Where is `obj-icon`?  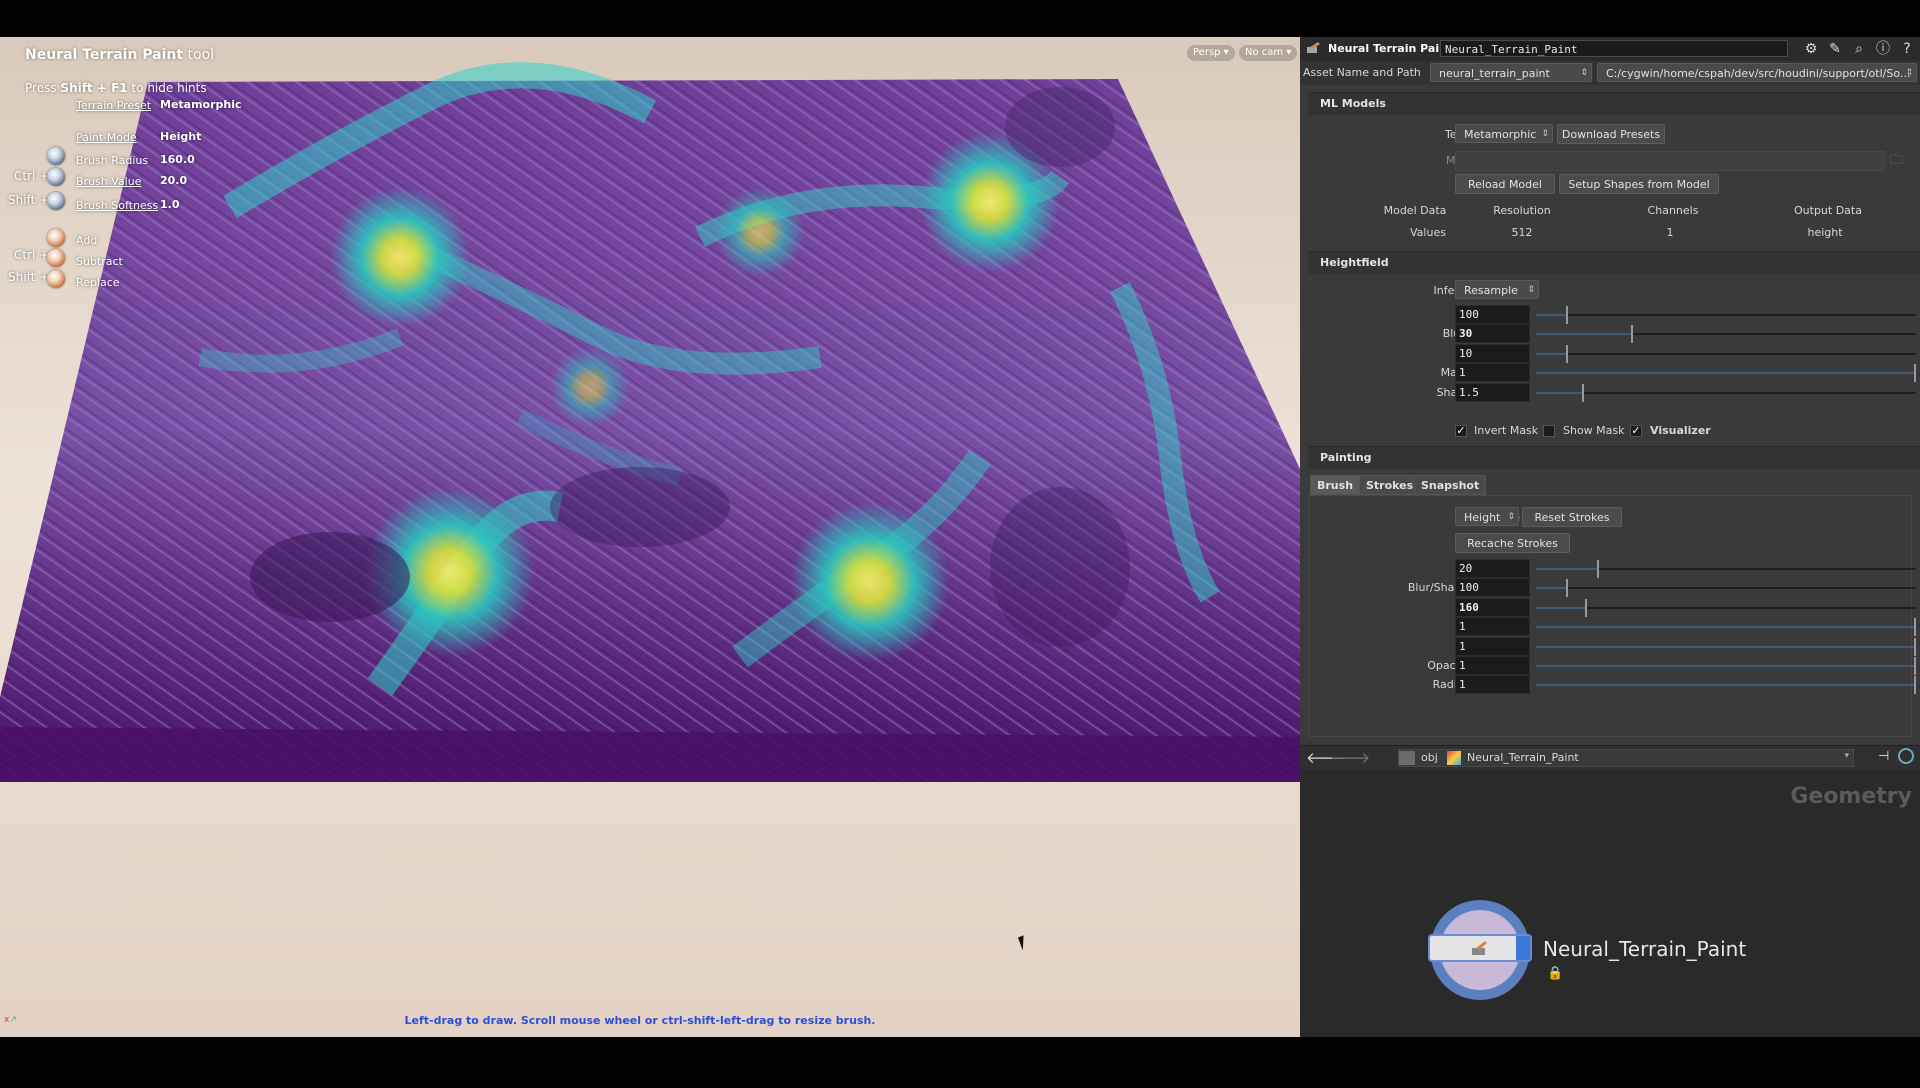 obj-icon is located at coordinates (1407, 758).